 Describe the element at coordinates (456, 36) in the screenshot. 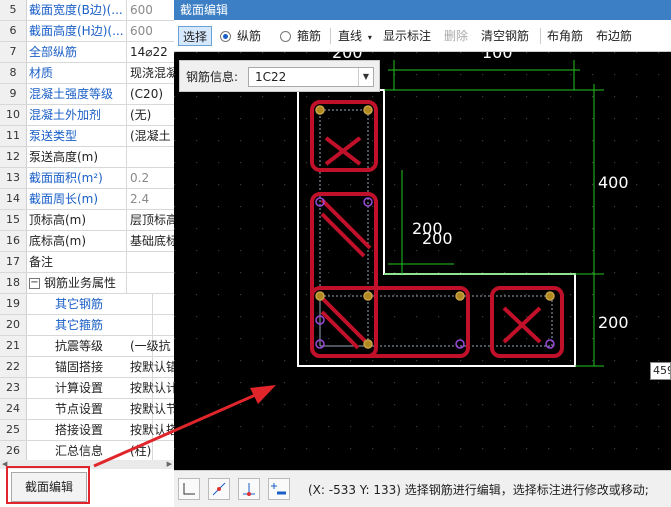

I see `delete-button: 删除` at that location.